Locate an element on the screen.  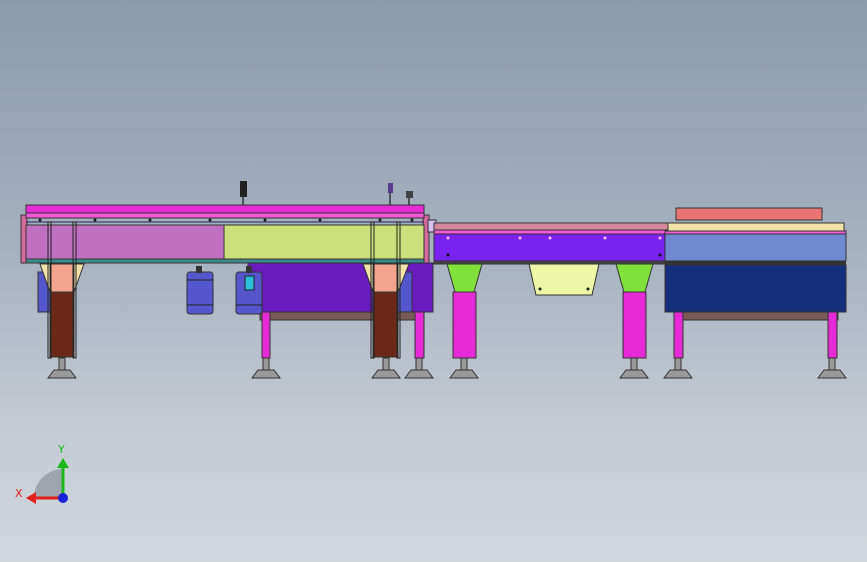
middle-leg-right is located at coordinates (634, 311).